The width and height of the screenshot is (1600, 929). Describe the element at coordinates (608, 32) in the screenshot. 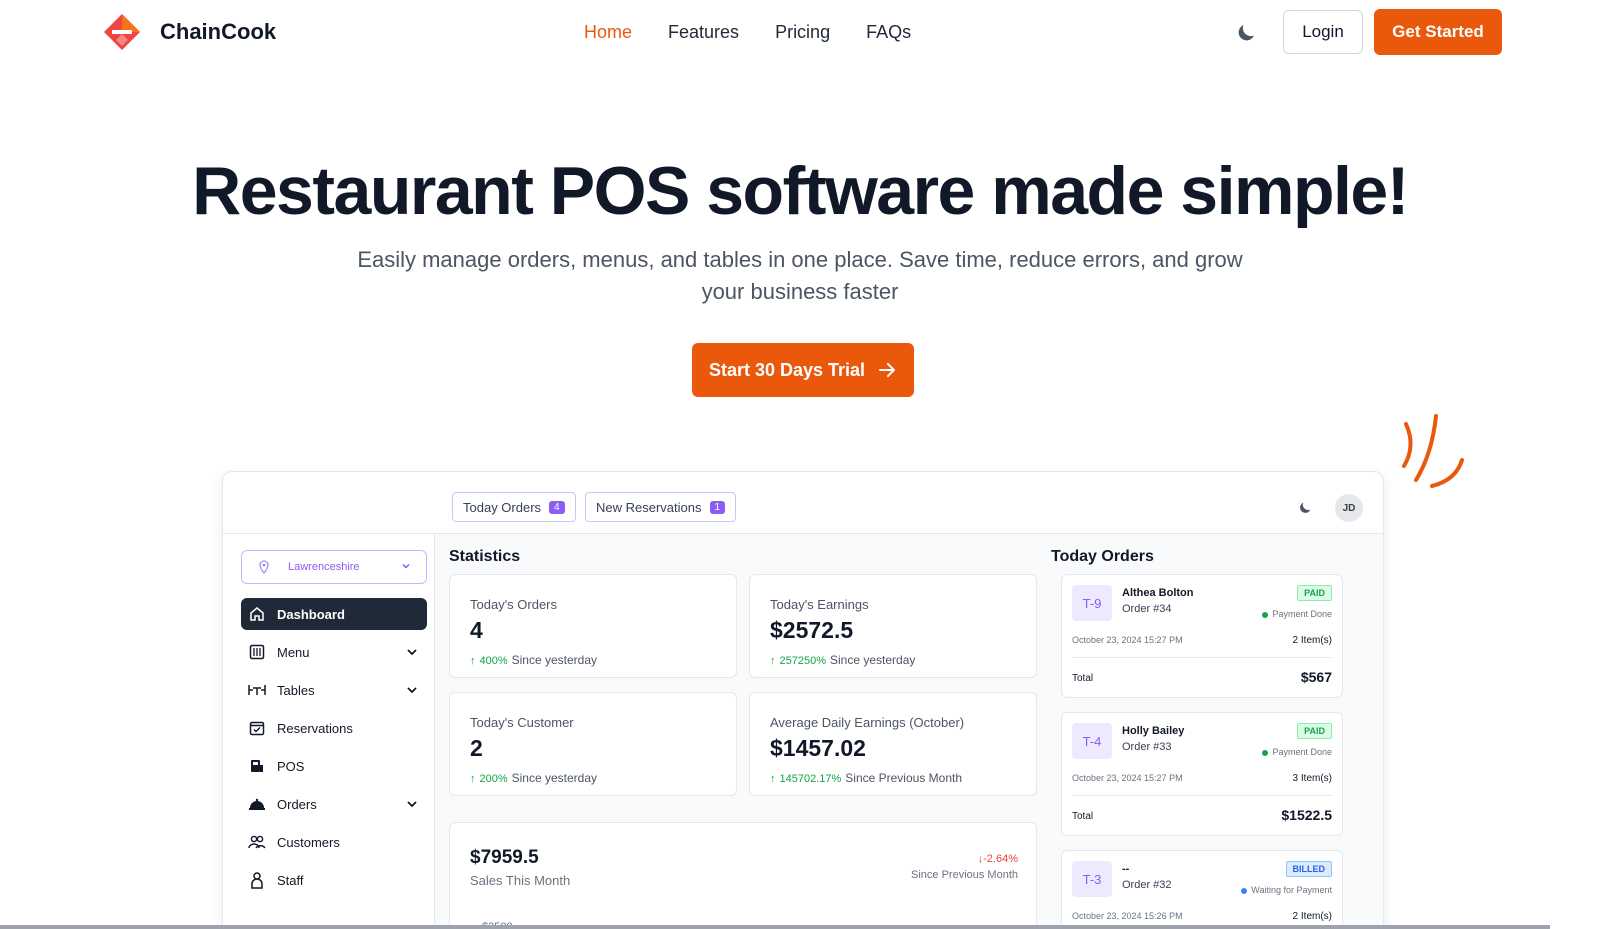

I see `nav-link-home: Home` at that location.